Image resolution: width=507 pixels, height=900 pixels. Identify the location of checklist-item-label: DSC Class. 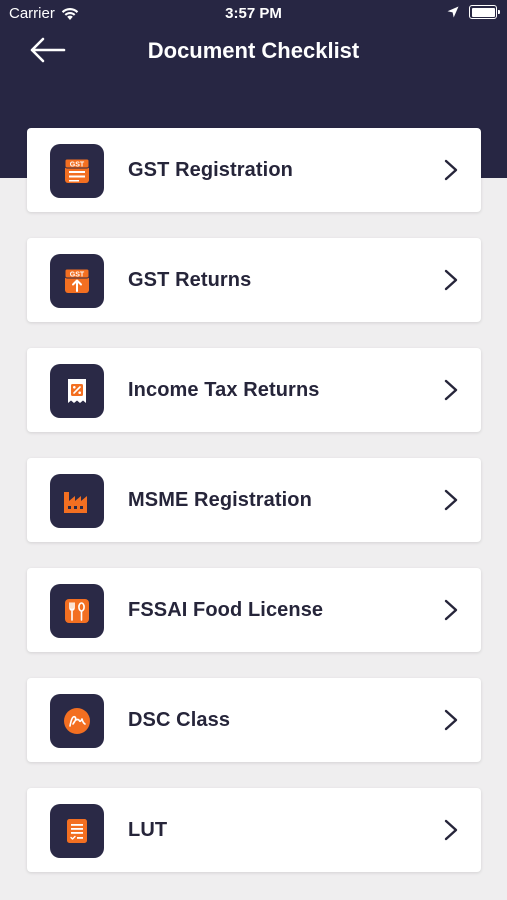
(179, 720).